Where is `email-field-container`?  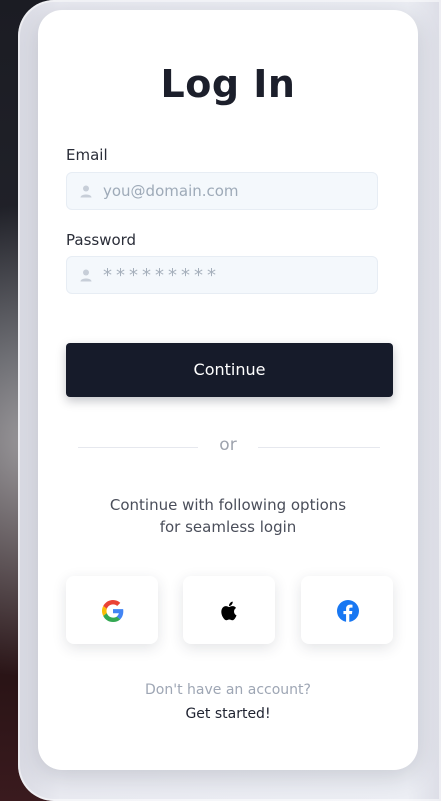 email-field-container is located at coordinates (222, 191).